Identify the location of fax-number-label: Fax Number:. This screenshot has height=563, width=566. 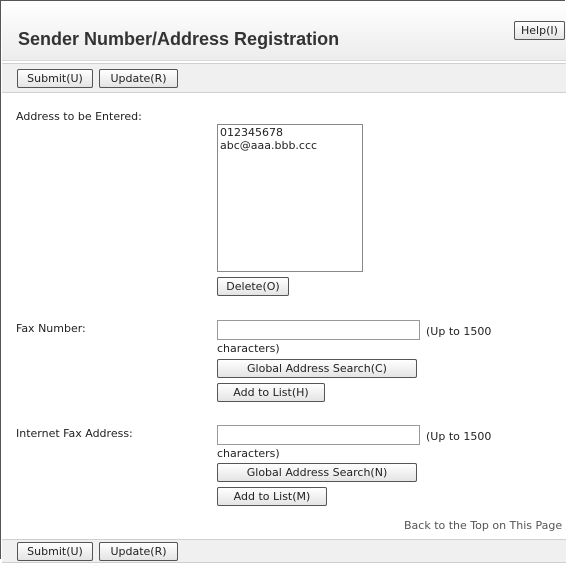
(51, 328).